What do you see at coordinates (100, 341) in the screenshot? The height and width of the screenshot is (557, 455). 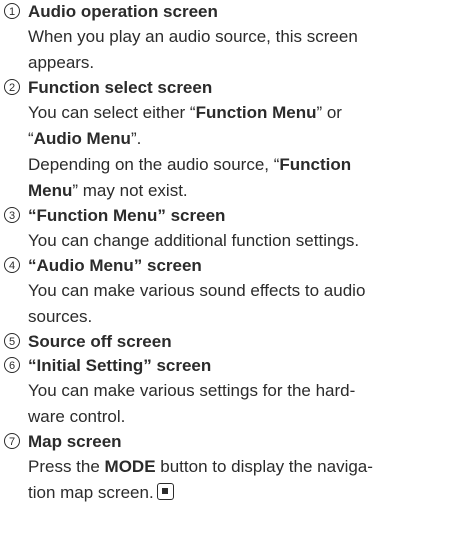 I see `item-title: Source off screen` at bounding box center [100, 341].